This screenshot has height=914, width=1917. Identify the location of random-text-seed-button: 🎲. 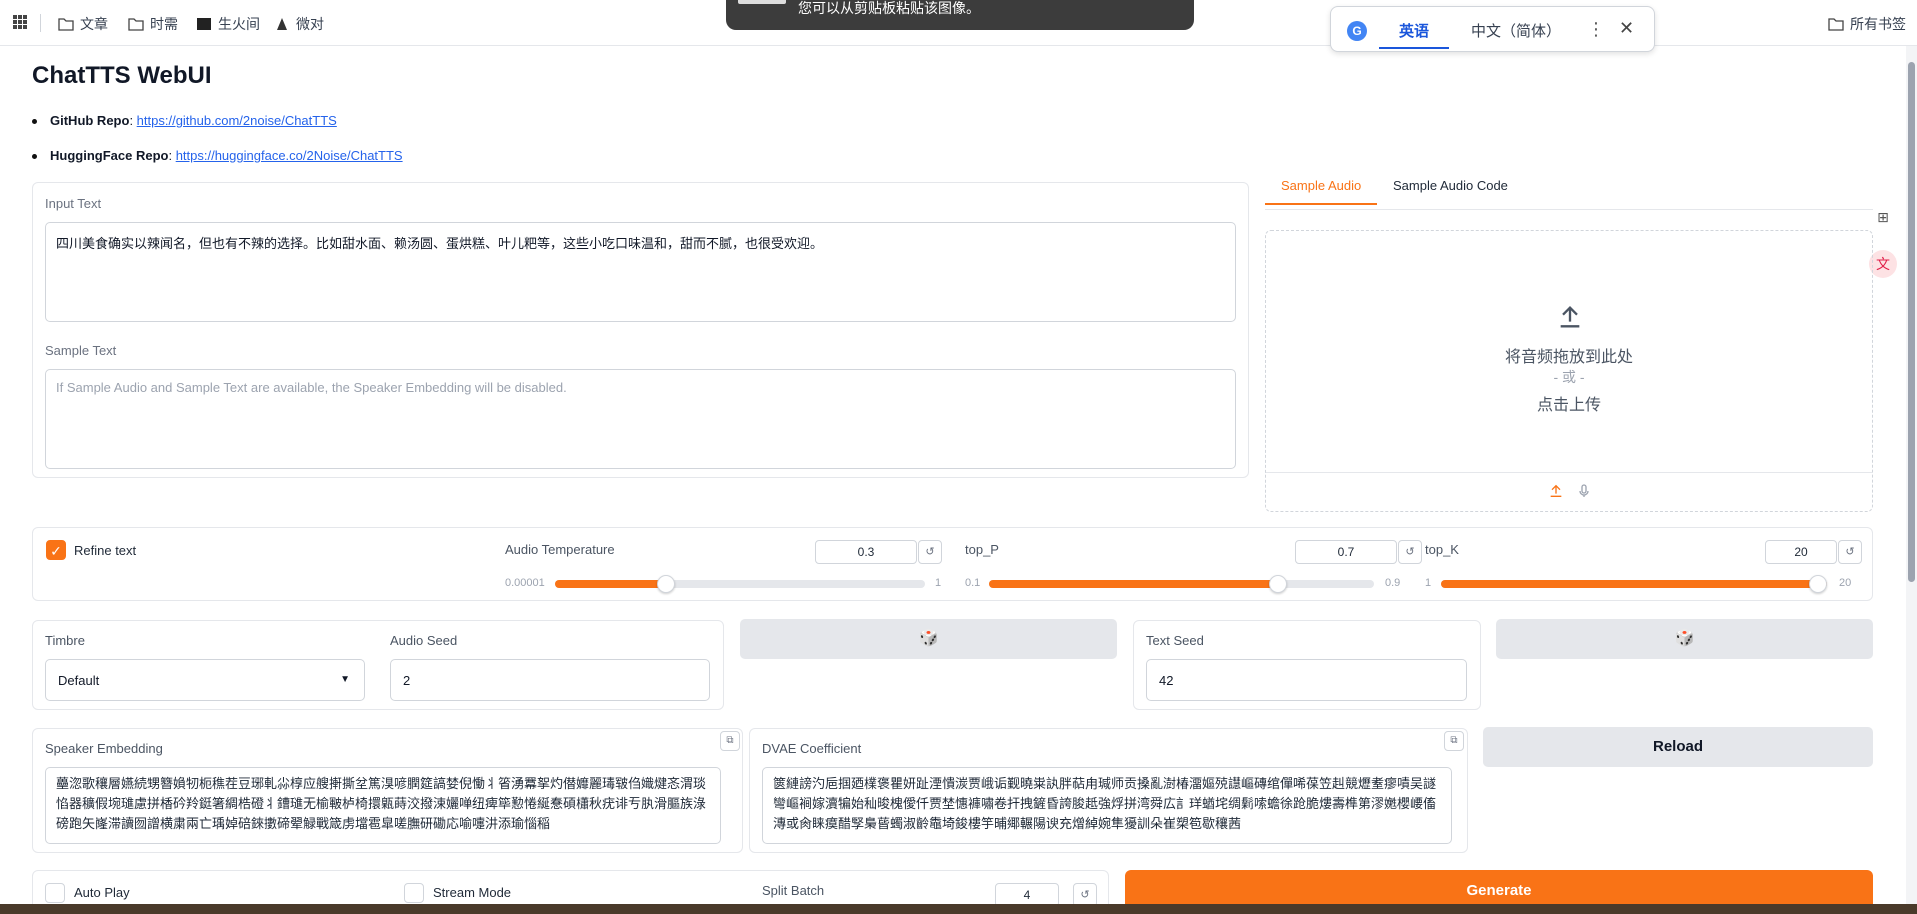
(1684, 639).